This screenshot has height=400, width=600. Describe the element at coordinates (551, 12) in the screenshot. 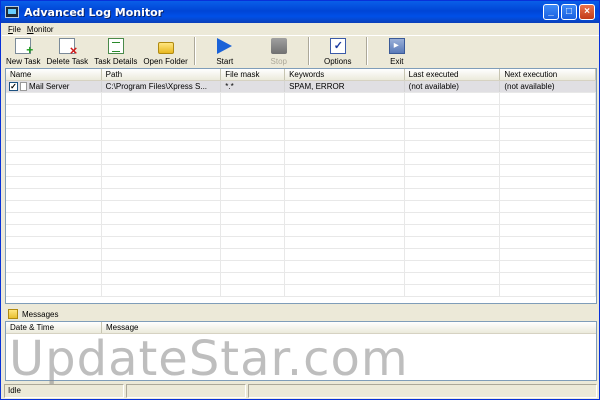

I see `minimize-button: _` at that location.